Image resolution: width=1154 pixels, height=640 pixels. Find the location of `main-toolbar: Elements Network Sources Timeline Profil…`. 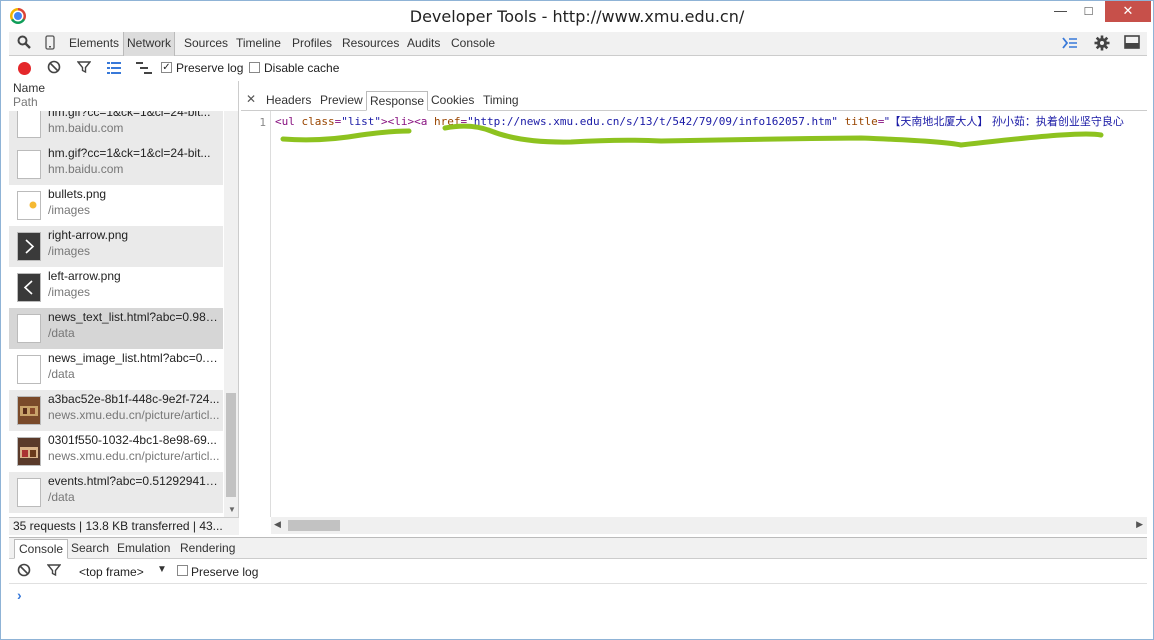

main-toolbar: Elements Network Sources Timeline Profil… is located at coordinates (578, 44).